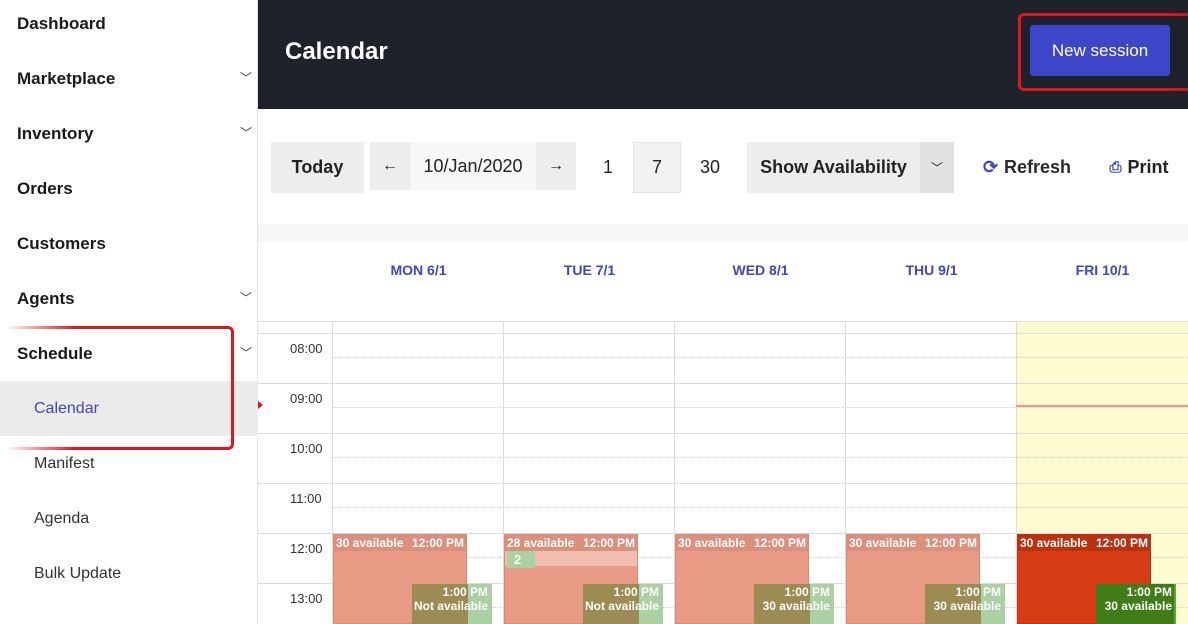 The width and height of the screenshot is (1188, 624). What do you see at coordinates (760, 270) in the screenshot?
I see `day-header: WED 8/1` at bounding box center [760, 270].